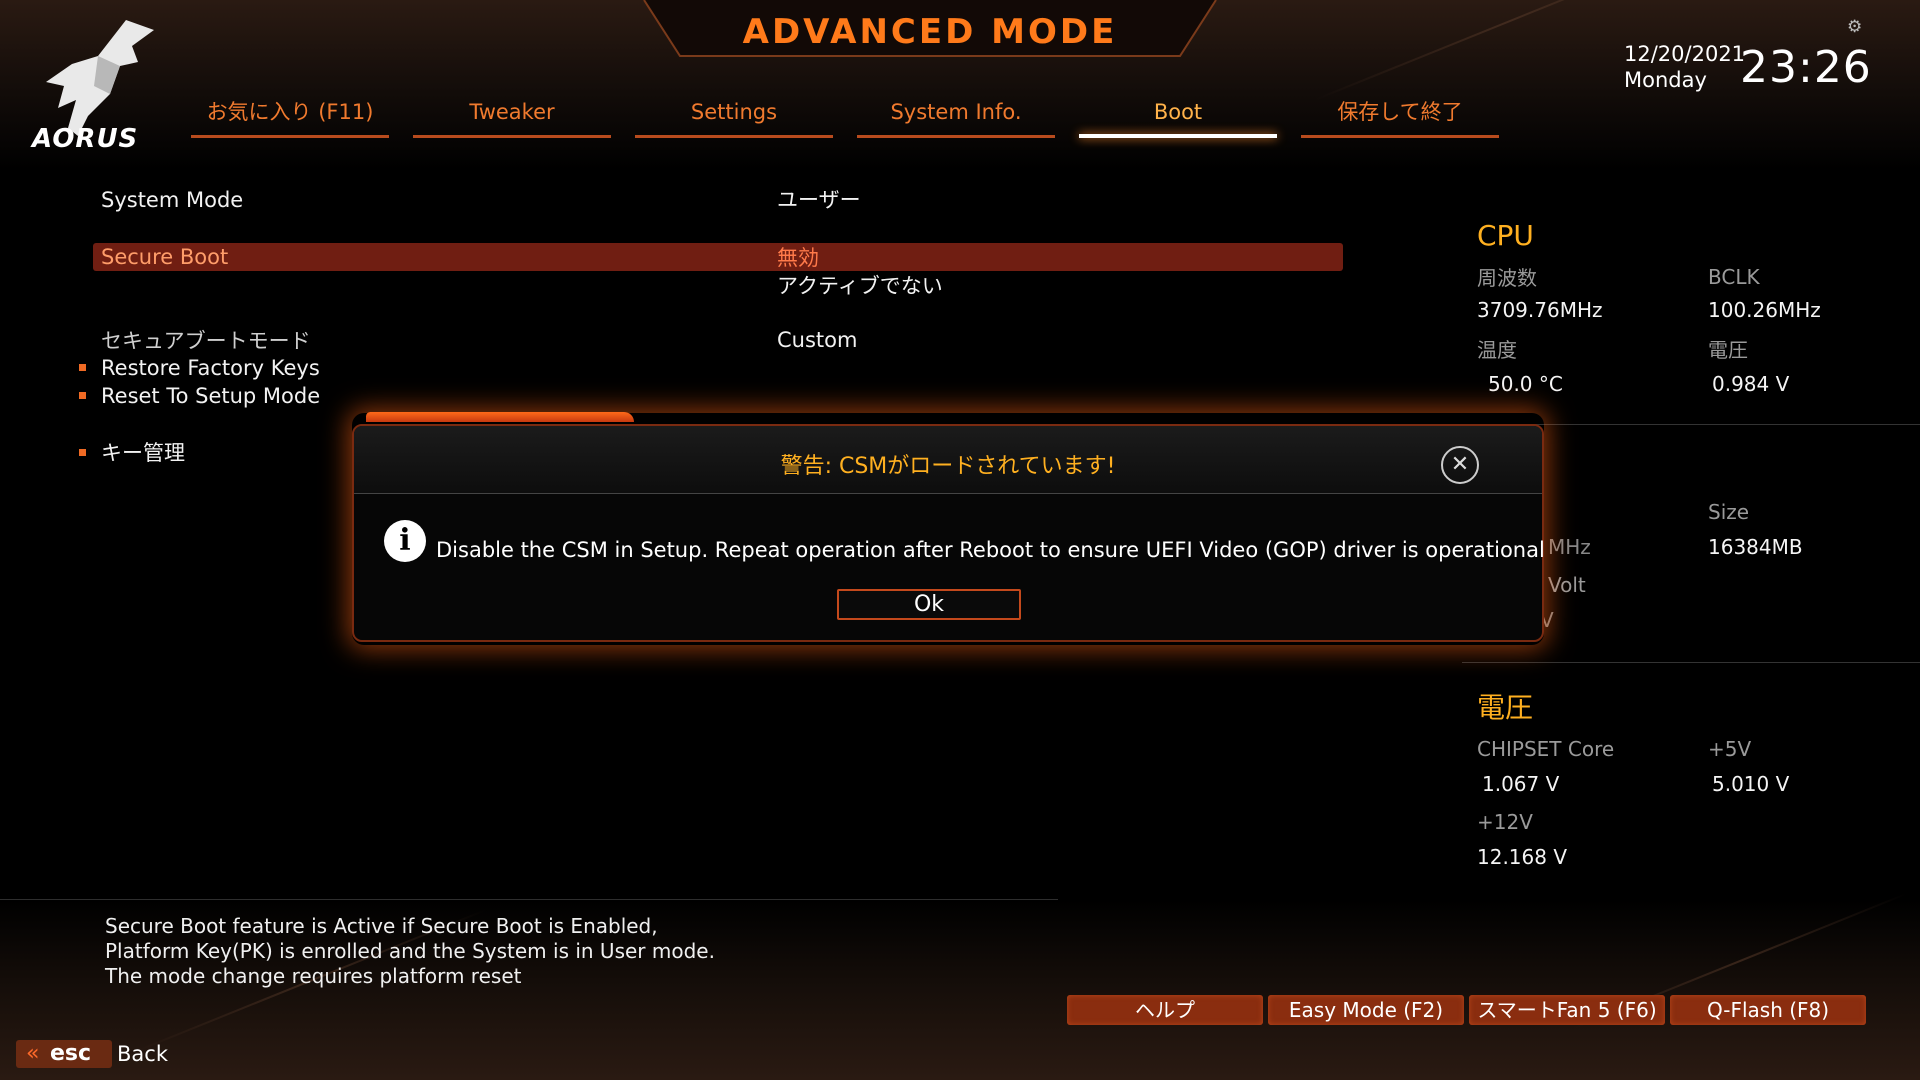  I want to click on secure-boot-mode-value: Custom, so click(817, 340).